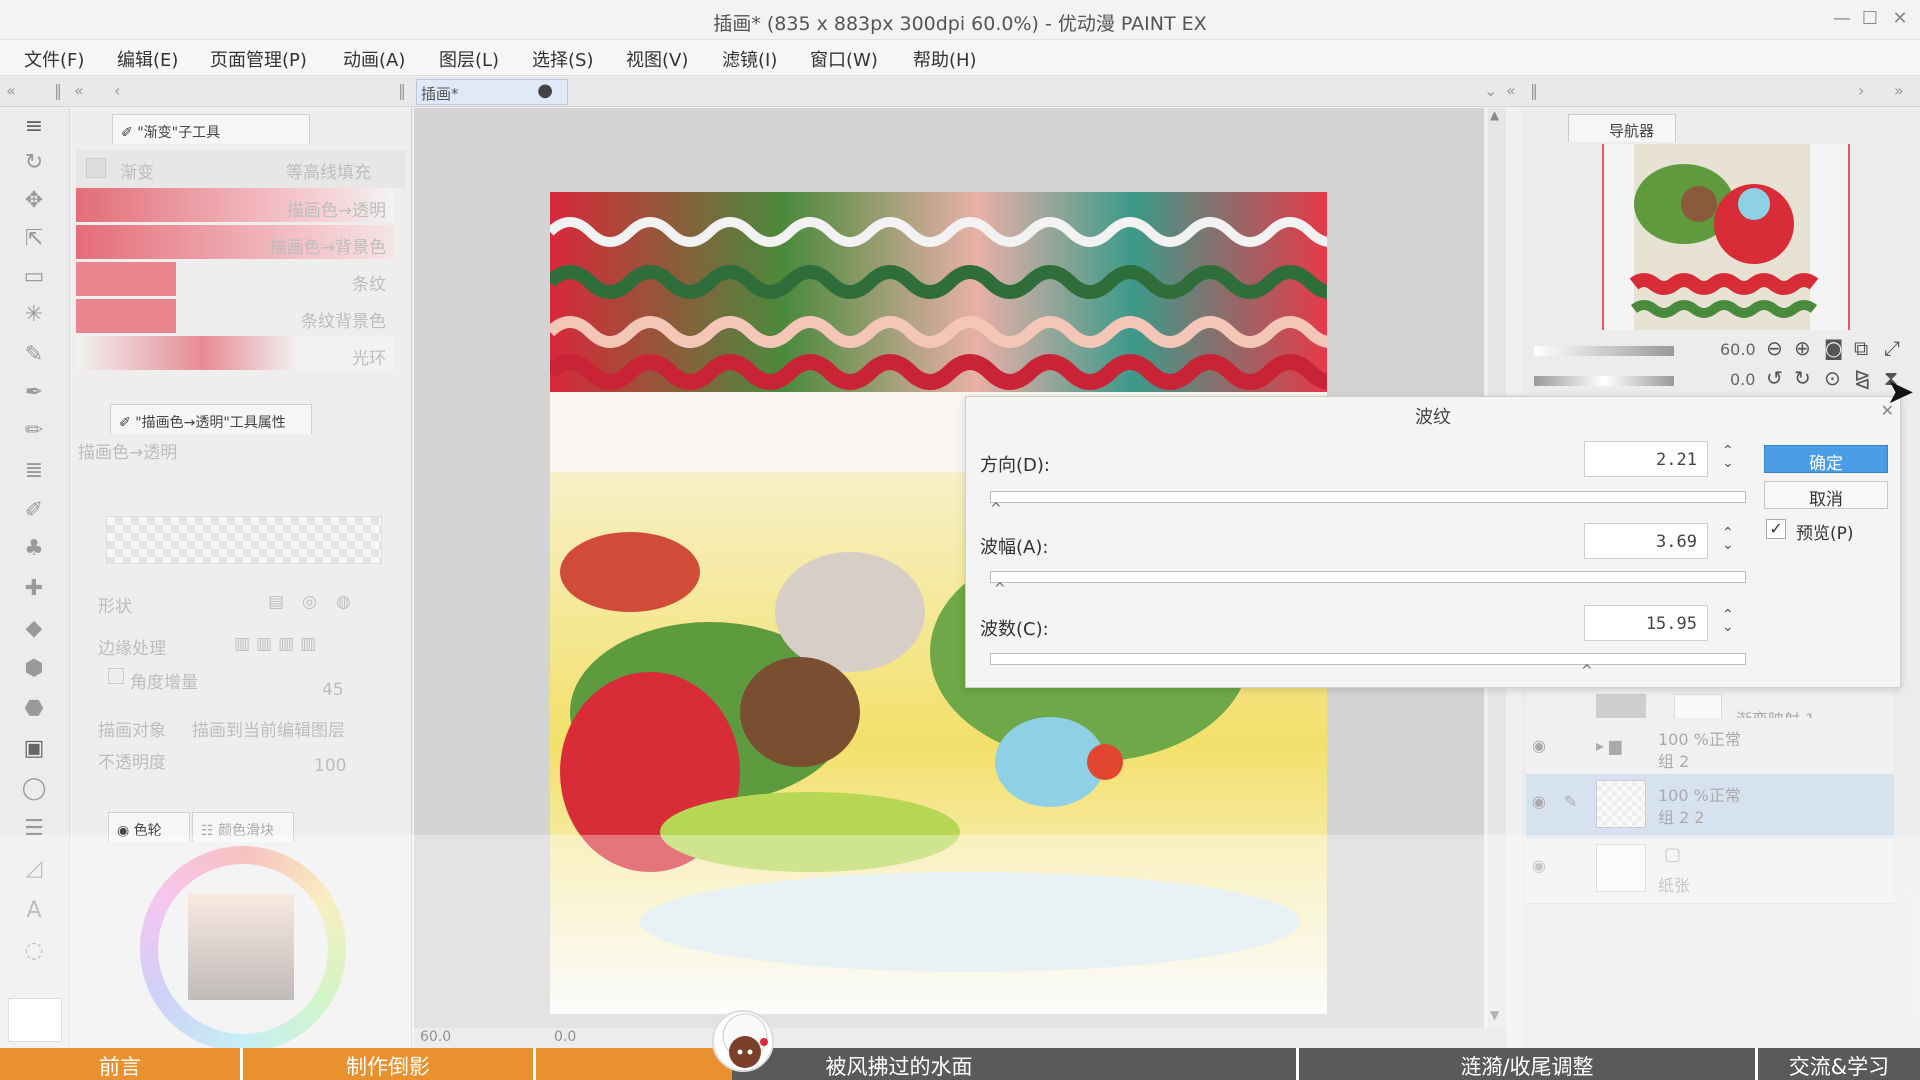 The height and width of the screenshot is (1080, 1920). Describe the element at coordinates (1622, 128) in the screenshot. I see `navigator-tab: 导航器` at that location.